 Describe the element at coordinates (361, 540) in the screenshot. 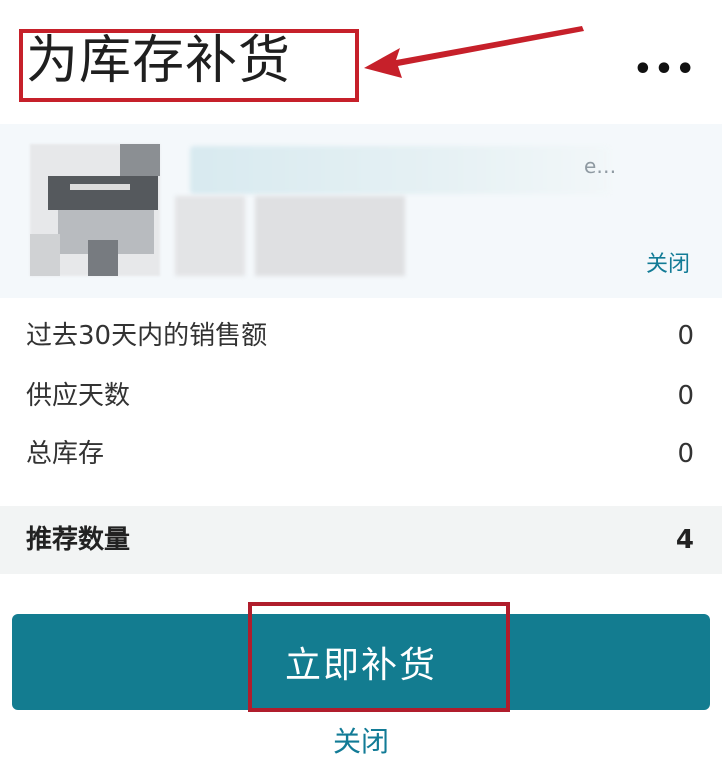

I see `recommended-quantity-row: 推荐数量 4` at that location.